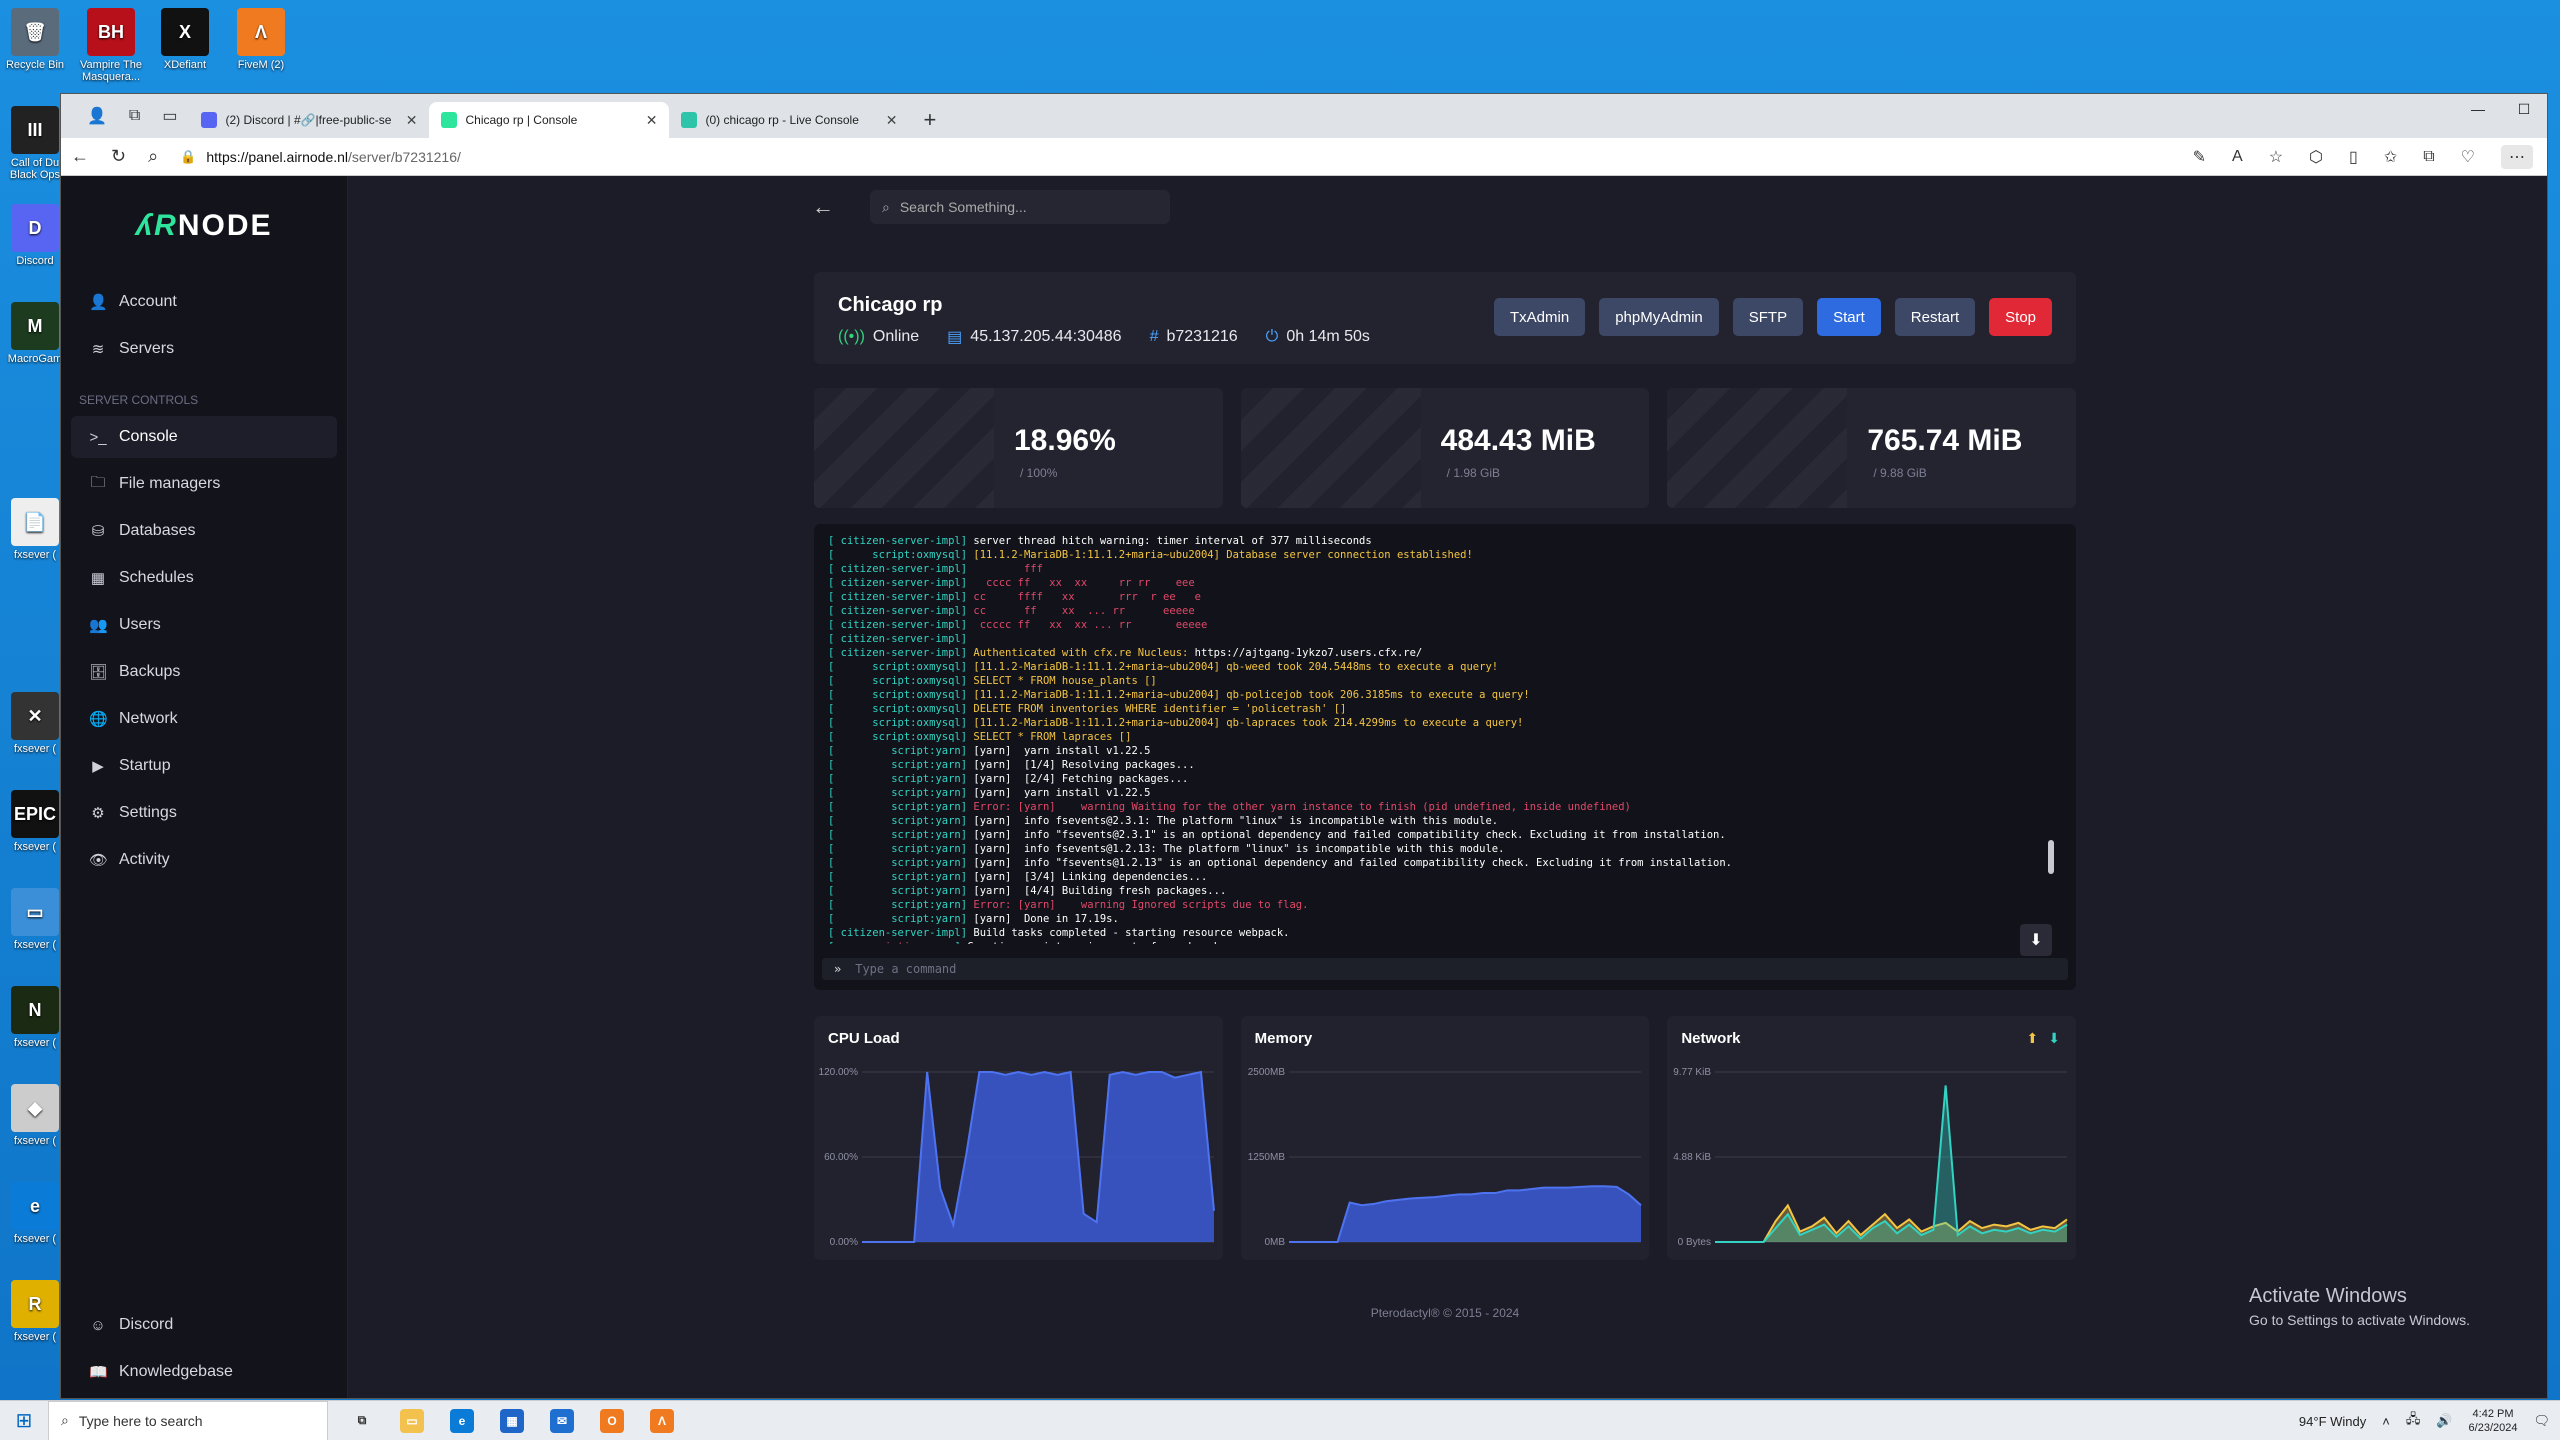 The height and width of the screenshot is (1440, 2560). What do you see at coordinates (97, 116) in the screenshot?
I see `profile-icon: 👤` at bounding box center [97, 116].